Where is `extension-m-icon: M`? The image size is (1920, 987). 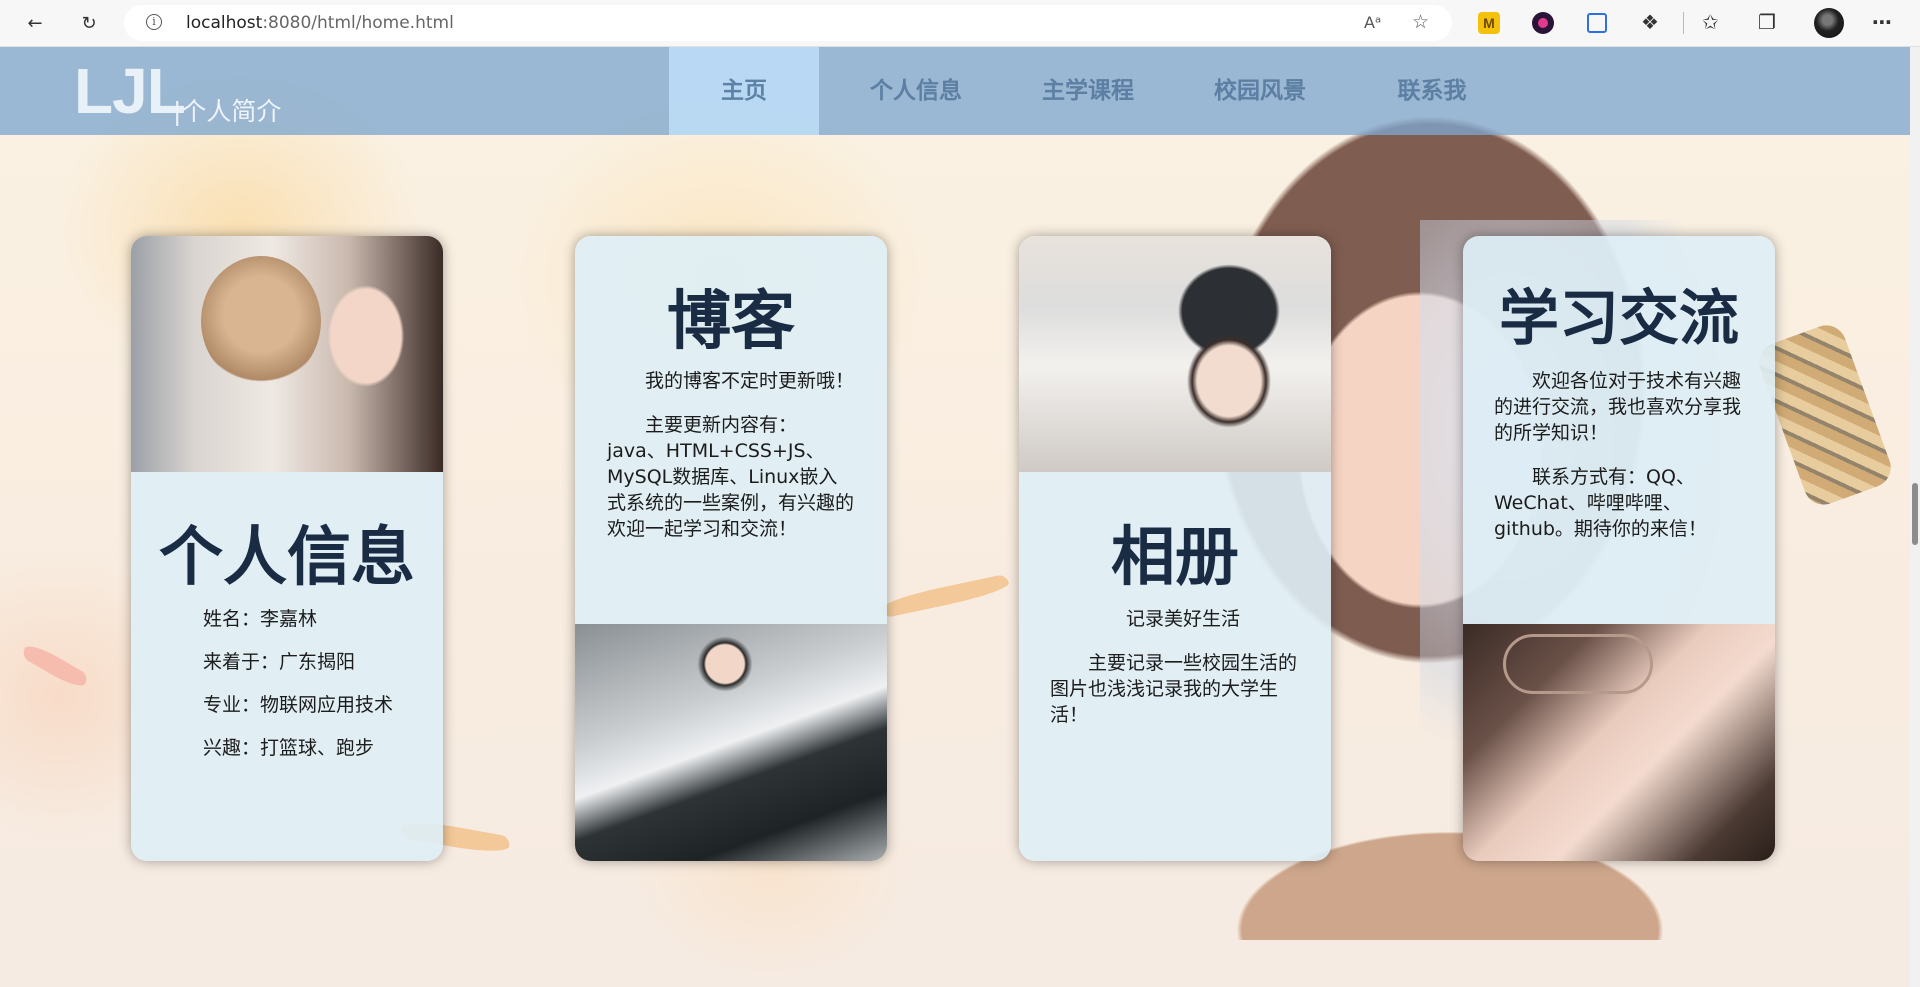
extension-m-icon: M is located at coordinates (1489, 23).